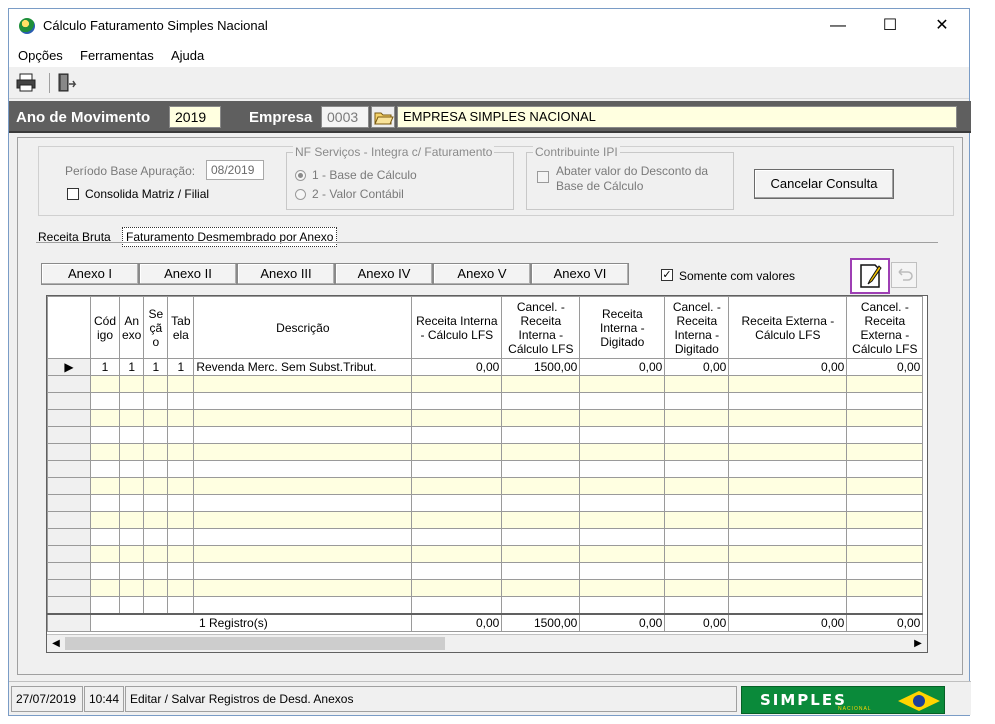 Image resolution: width=995 pixels, height=724 pixels. Describe the element at coordinates (181, 367) in the screenshot. I see `cell-tabela: 1` at that location.